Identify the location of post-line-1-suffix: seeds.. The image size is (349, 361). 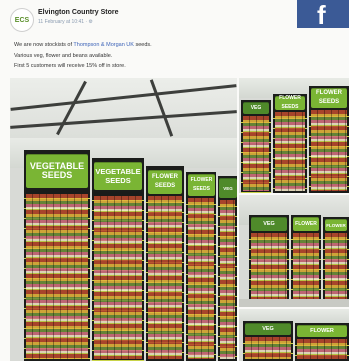
(142, 45).